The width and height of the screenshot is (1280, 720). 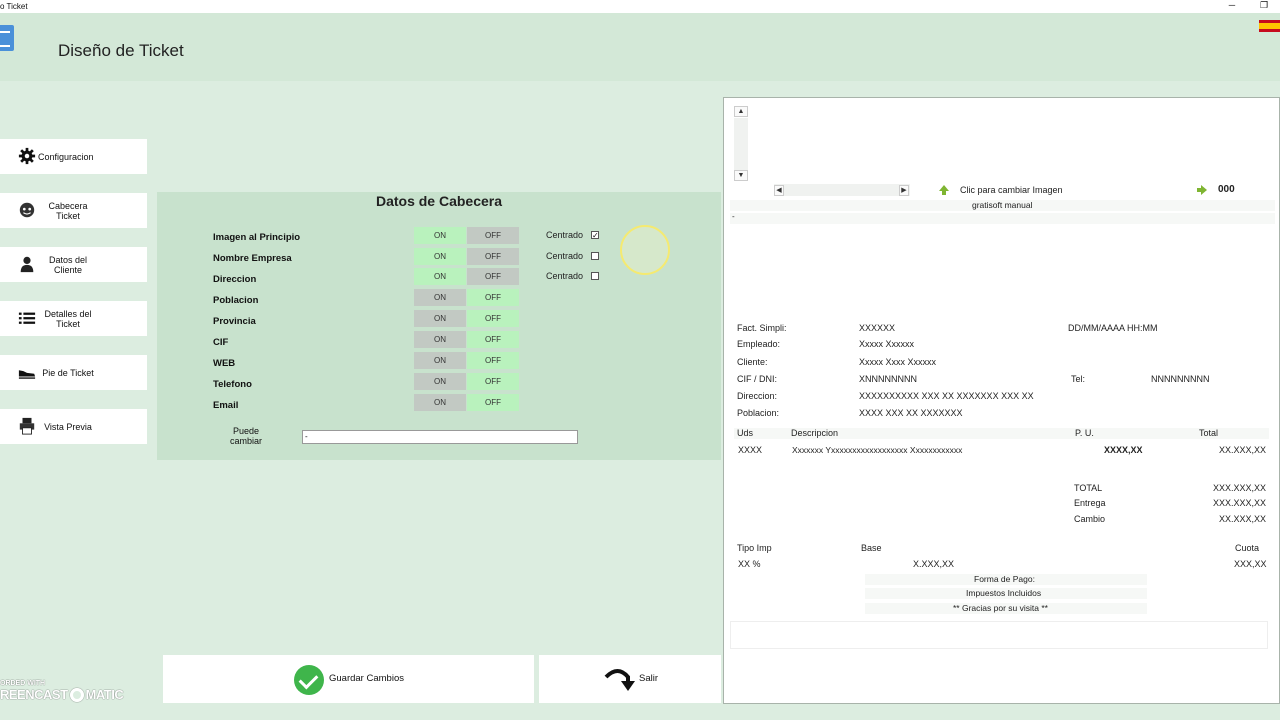 I want to click on check-icon, so click(x=309, y=680).